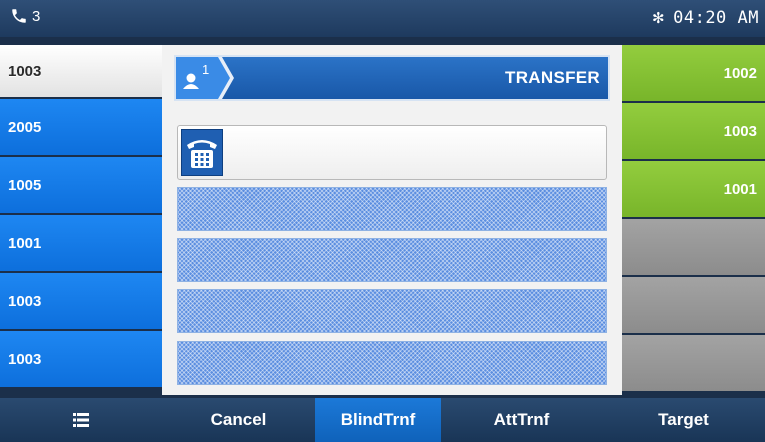 The image size is (765, 442). Describe the element at coordinates (378, 420) in the screenshot. I see `blind-transfer-softkey: BlindTrnf` at that location.